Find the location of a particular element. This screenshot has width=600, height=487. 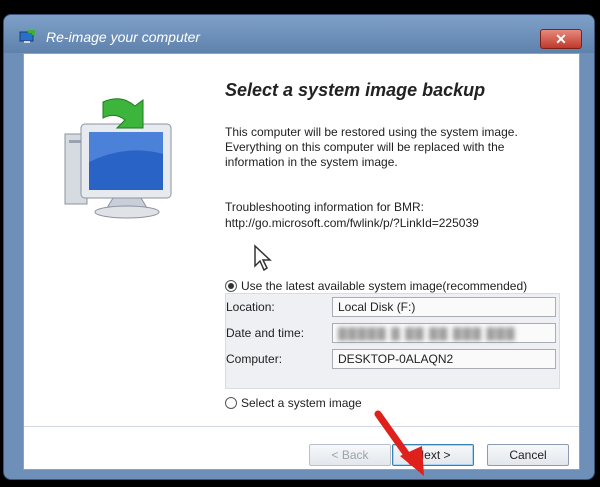

radio-select-image: Select a system image is located at coordinates (293, 403).